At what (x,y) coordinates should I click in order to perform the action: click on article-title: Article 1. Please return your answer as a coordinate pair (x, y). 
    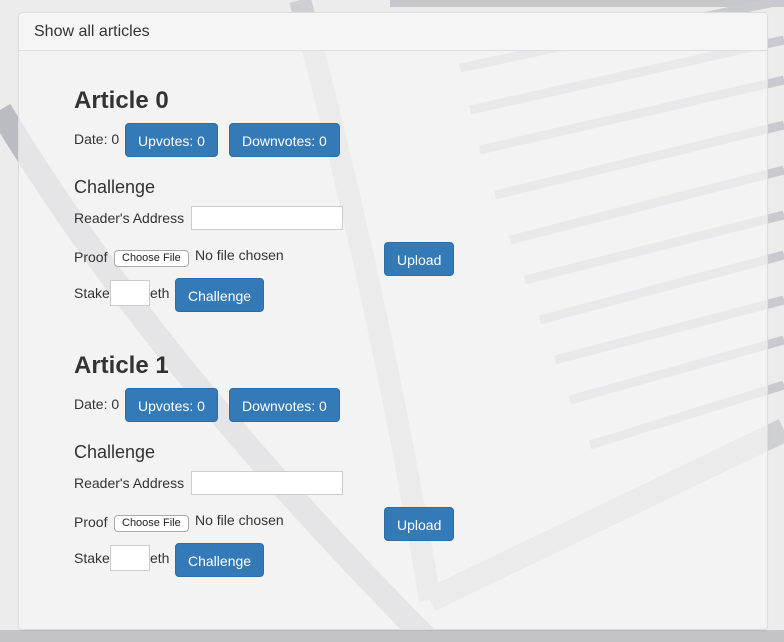
    Looking at the image, I should click on (121, 365).